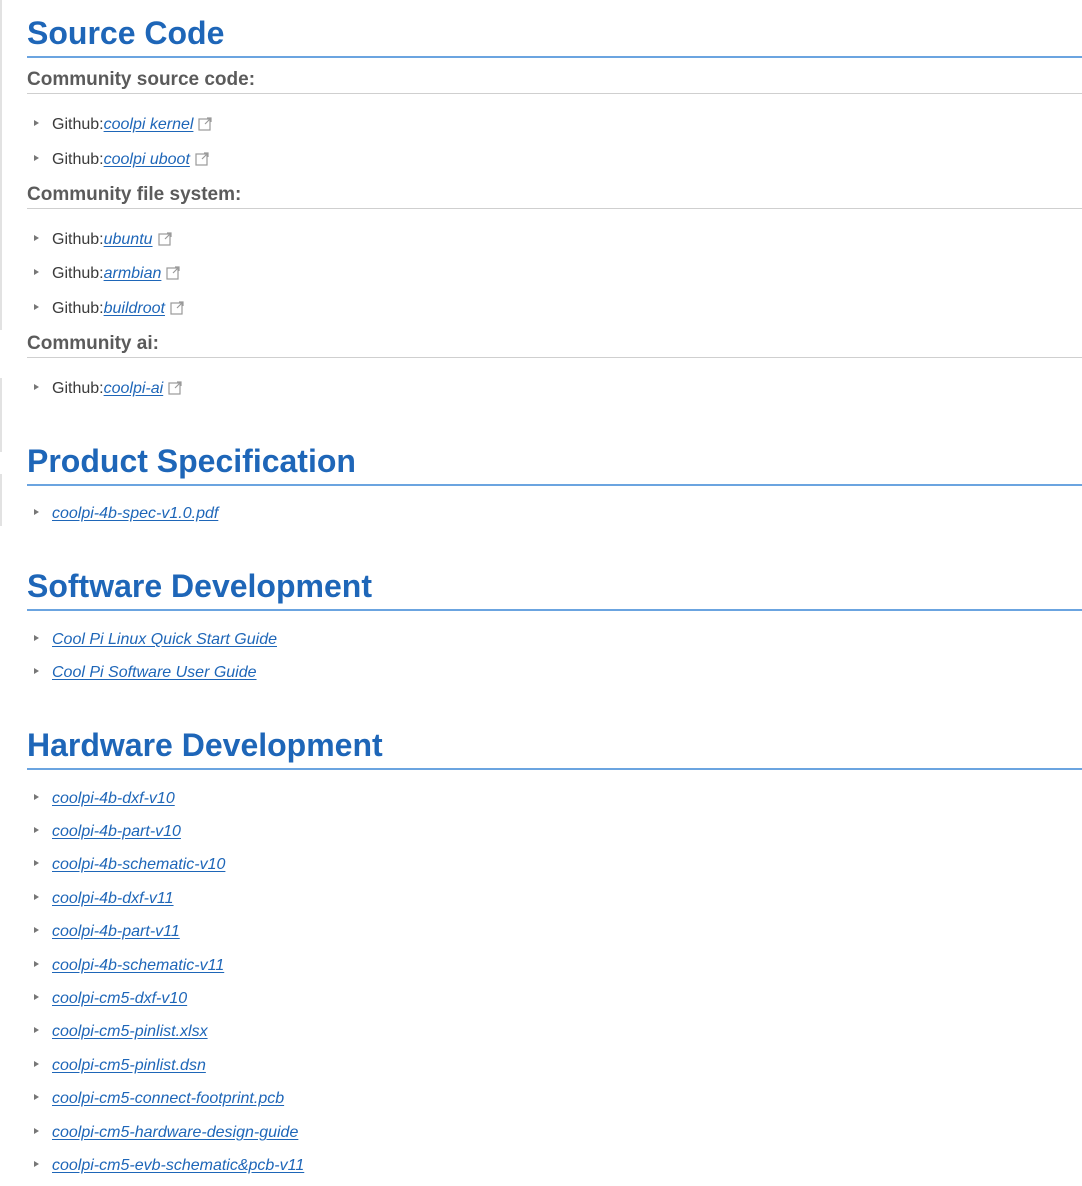 The width and height of the screenshot is (1082, 1186). I want to click on list-item: Github:coolpi-ai, so click(104, 389).